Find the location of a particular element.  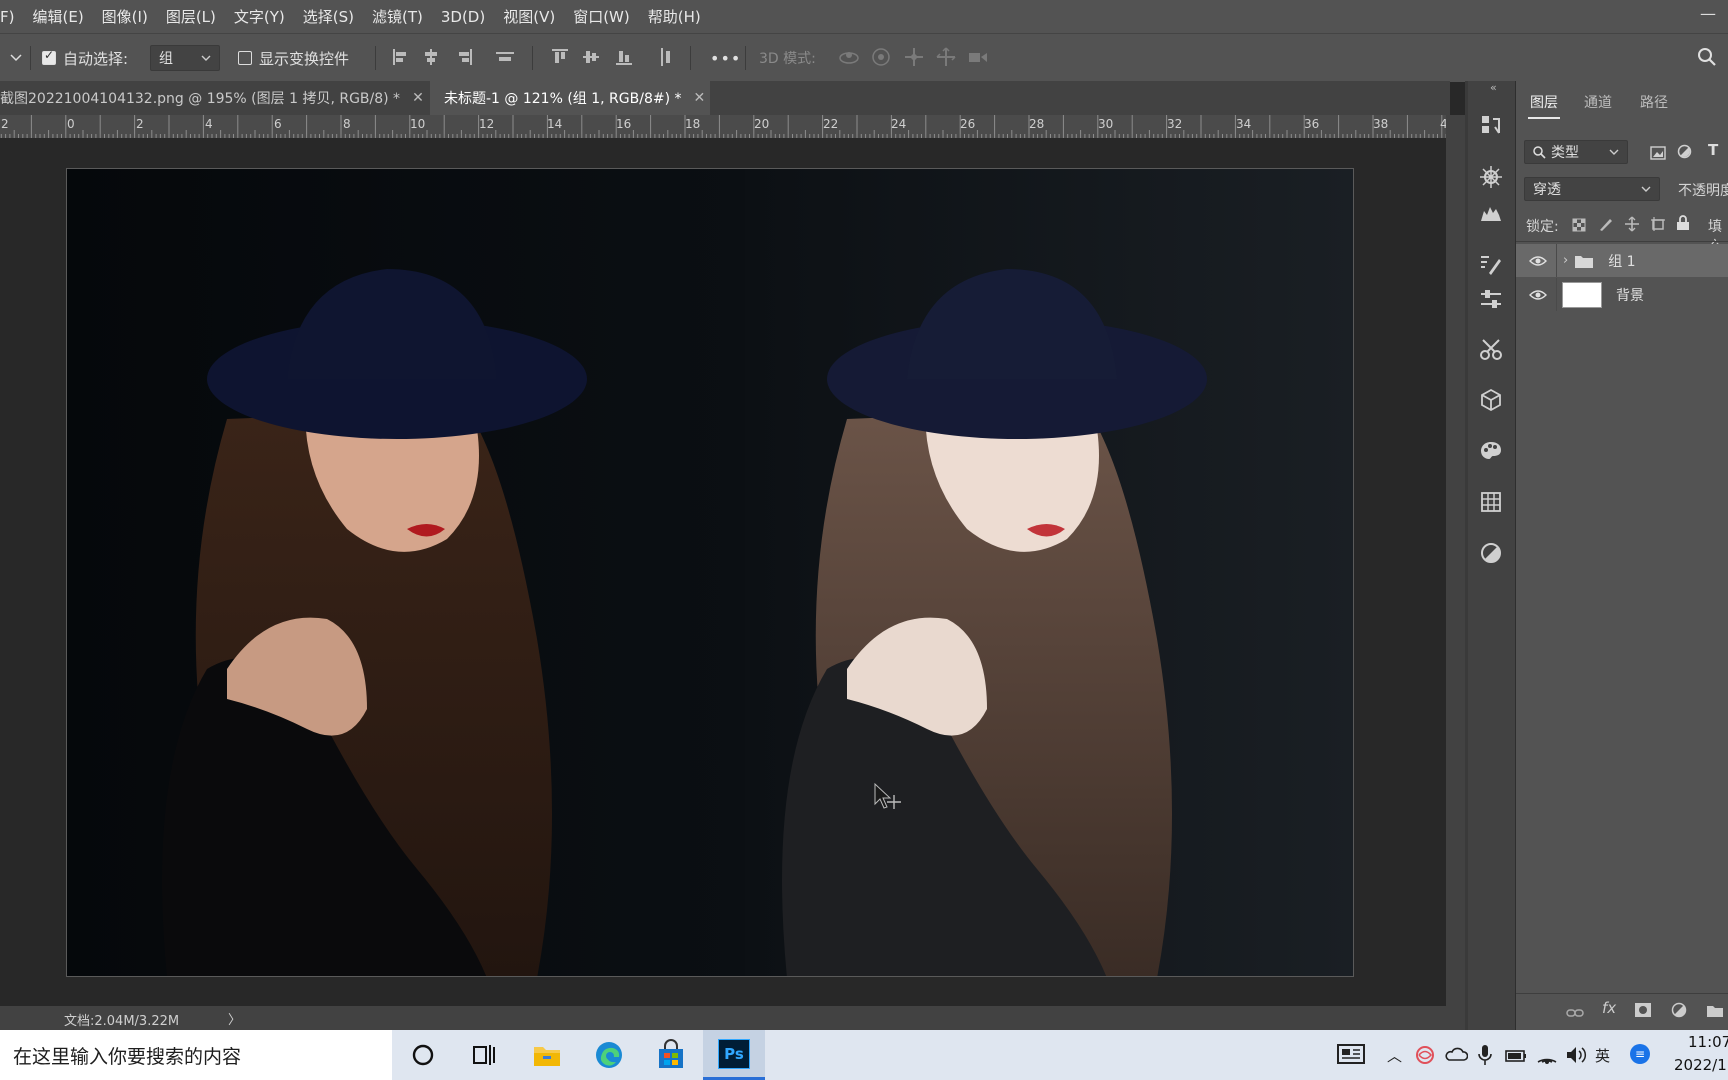

3d-orbit-icon is located at coordinates (849, 57).